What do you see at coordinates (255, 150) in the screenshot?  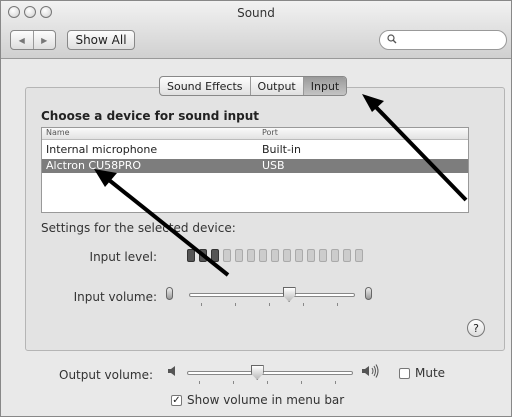 I see `table-row: Internal microphone Built-in` at bounding box center [255, 150].